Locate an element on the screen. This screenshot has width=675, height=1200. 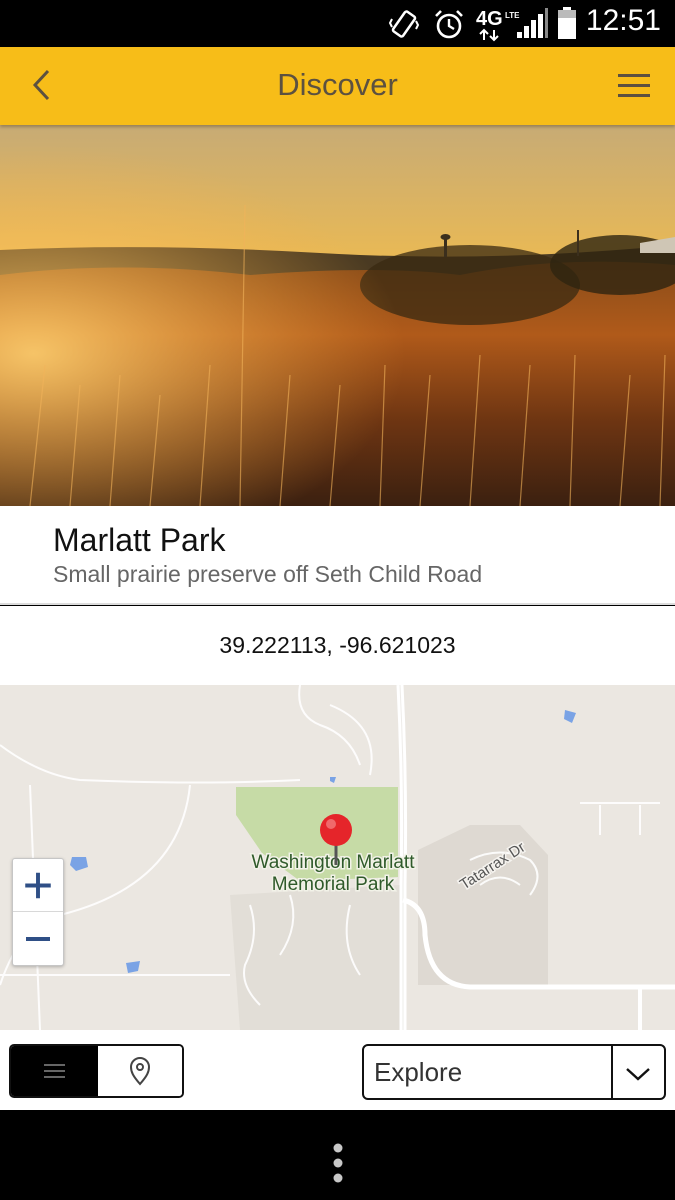
place-coordinates: 39.222113, -96.621023 is located at coordinates (337, 645).